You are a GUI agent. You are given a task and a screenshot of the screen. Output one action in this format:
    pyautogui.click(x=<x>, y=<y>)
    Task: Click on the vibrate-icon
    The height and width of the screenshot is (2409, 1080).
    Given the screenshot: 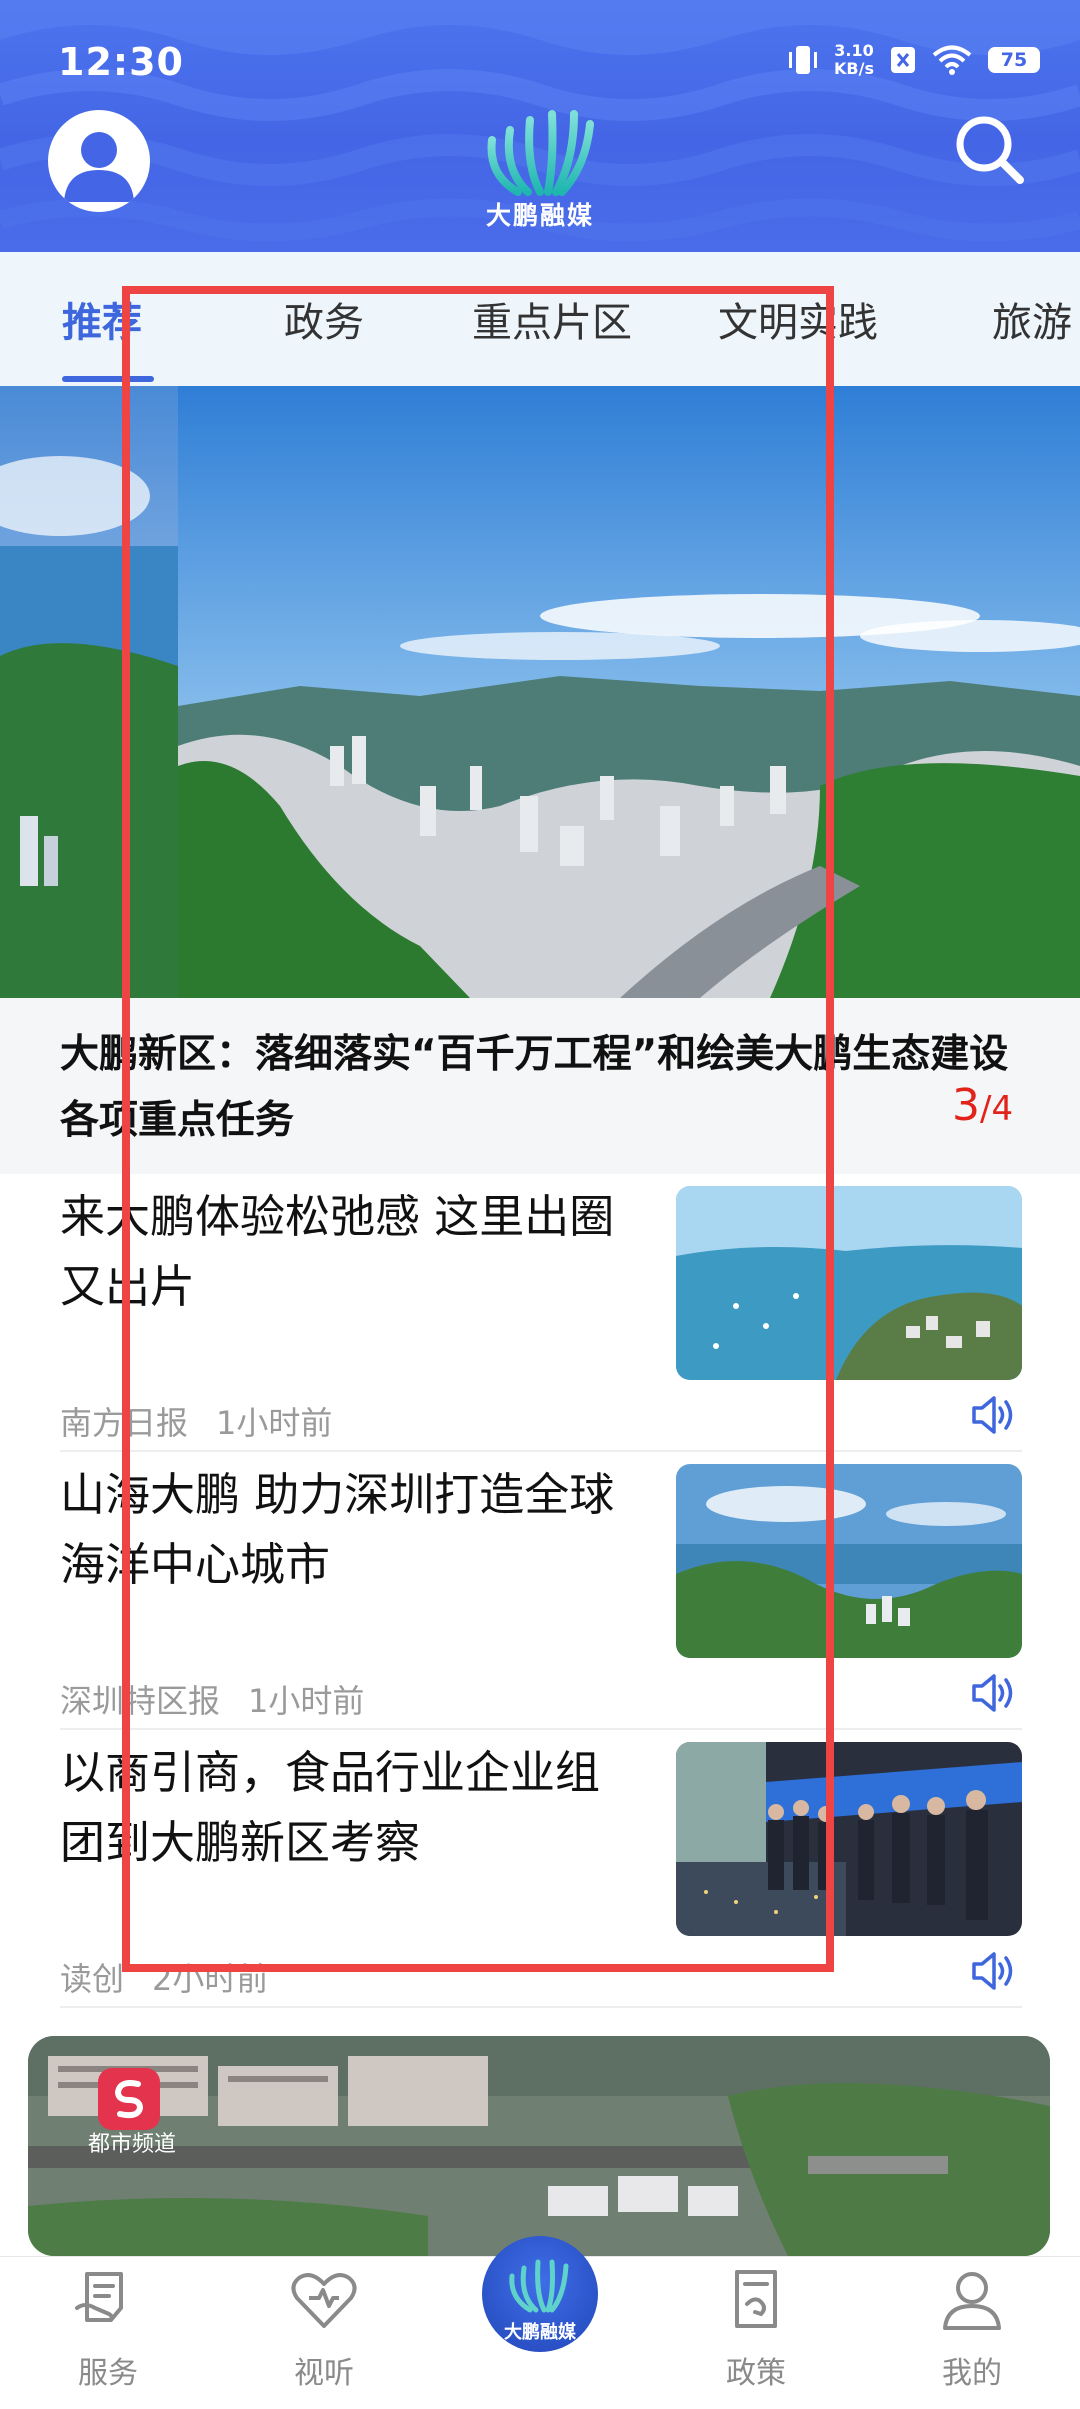 What is the action you would take?
    pyautogui.click(x=803, y=60)
    